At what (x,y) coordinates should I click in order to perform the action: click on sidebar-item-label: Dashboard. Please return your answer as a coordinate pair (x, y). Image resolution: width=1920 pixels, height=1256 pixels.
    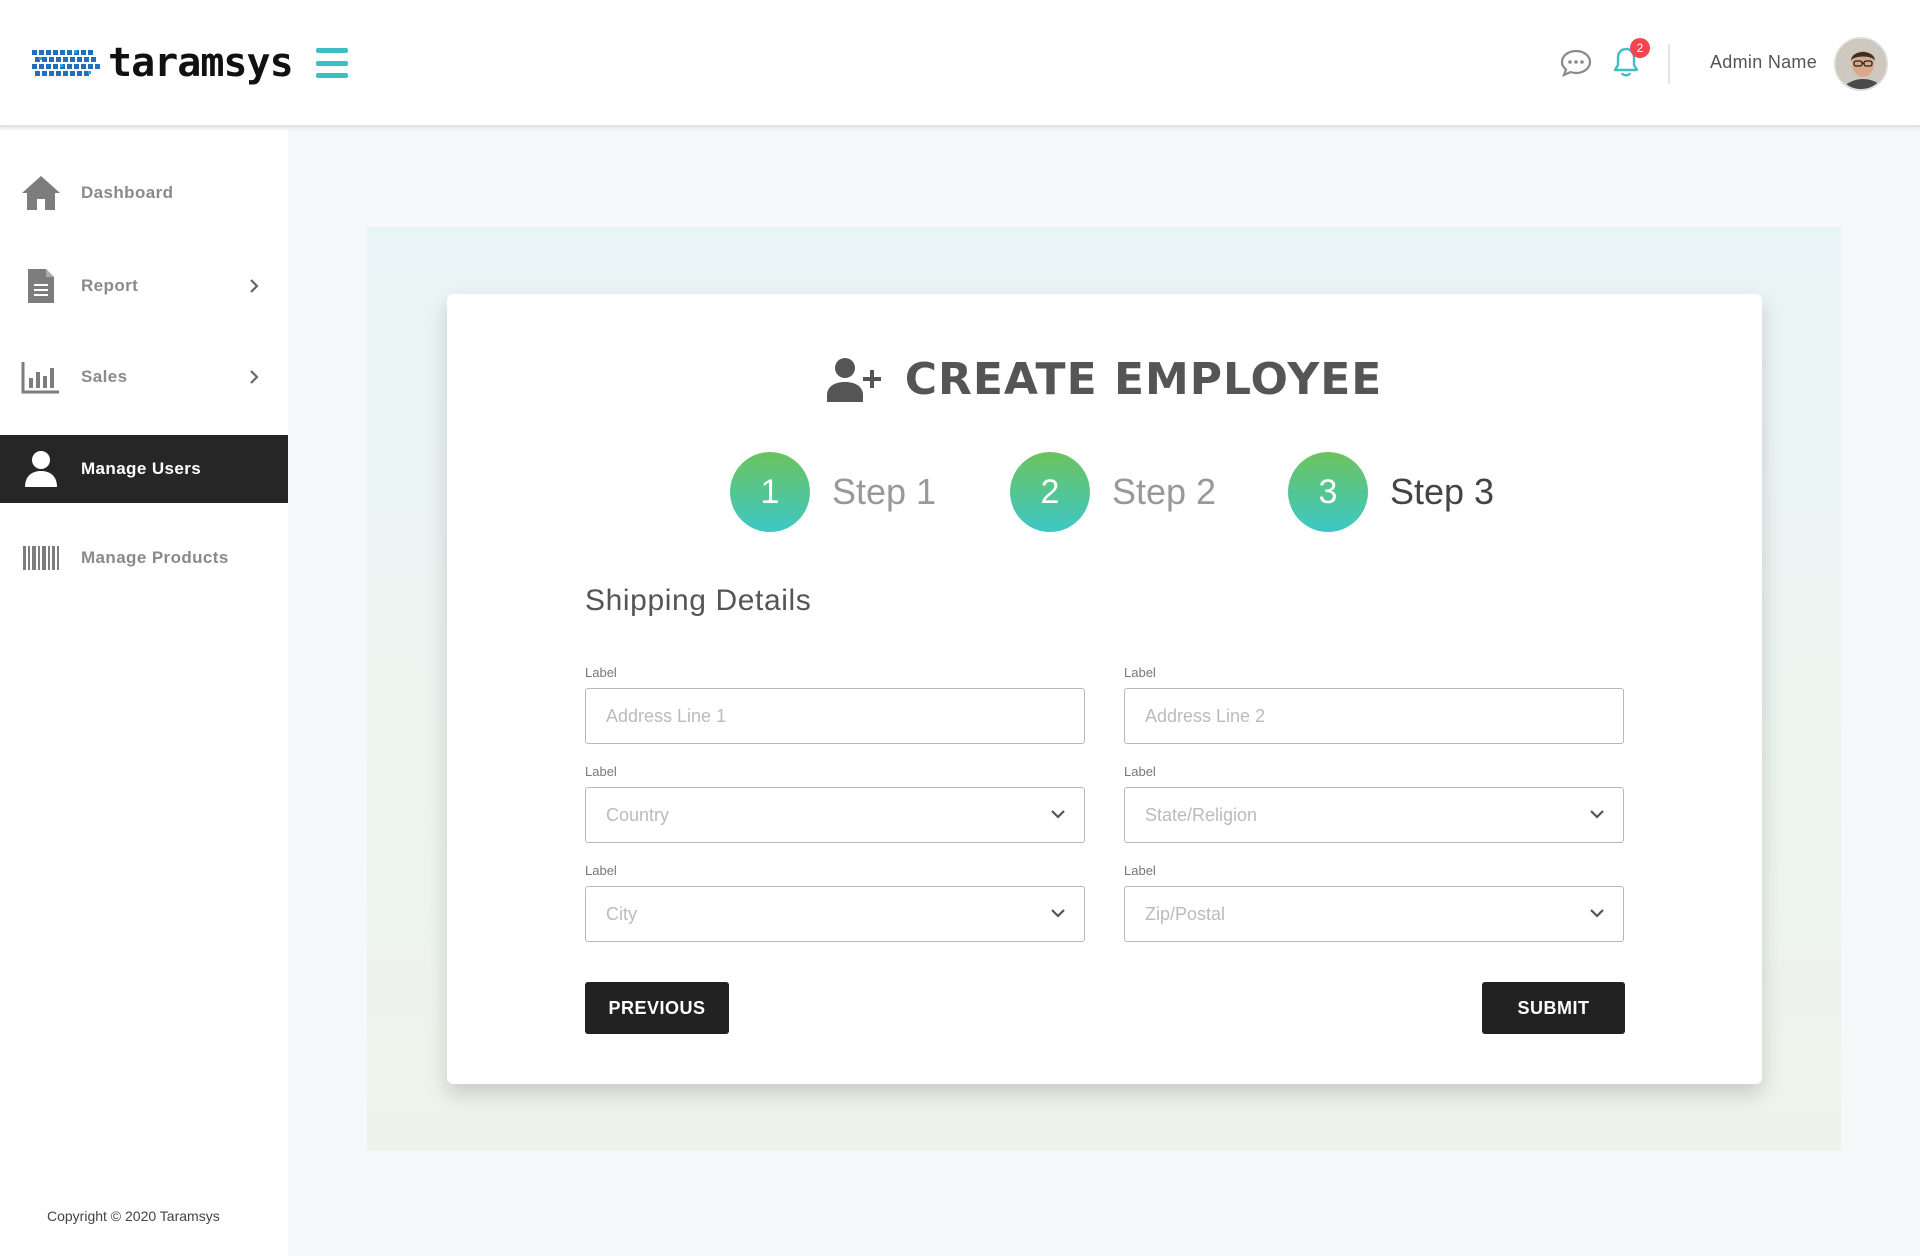
    Looking at the image, I should click on (127, 192).